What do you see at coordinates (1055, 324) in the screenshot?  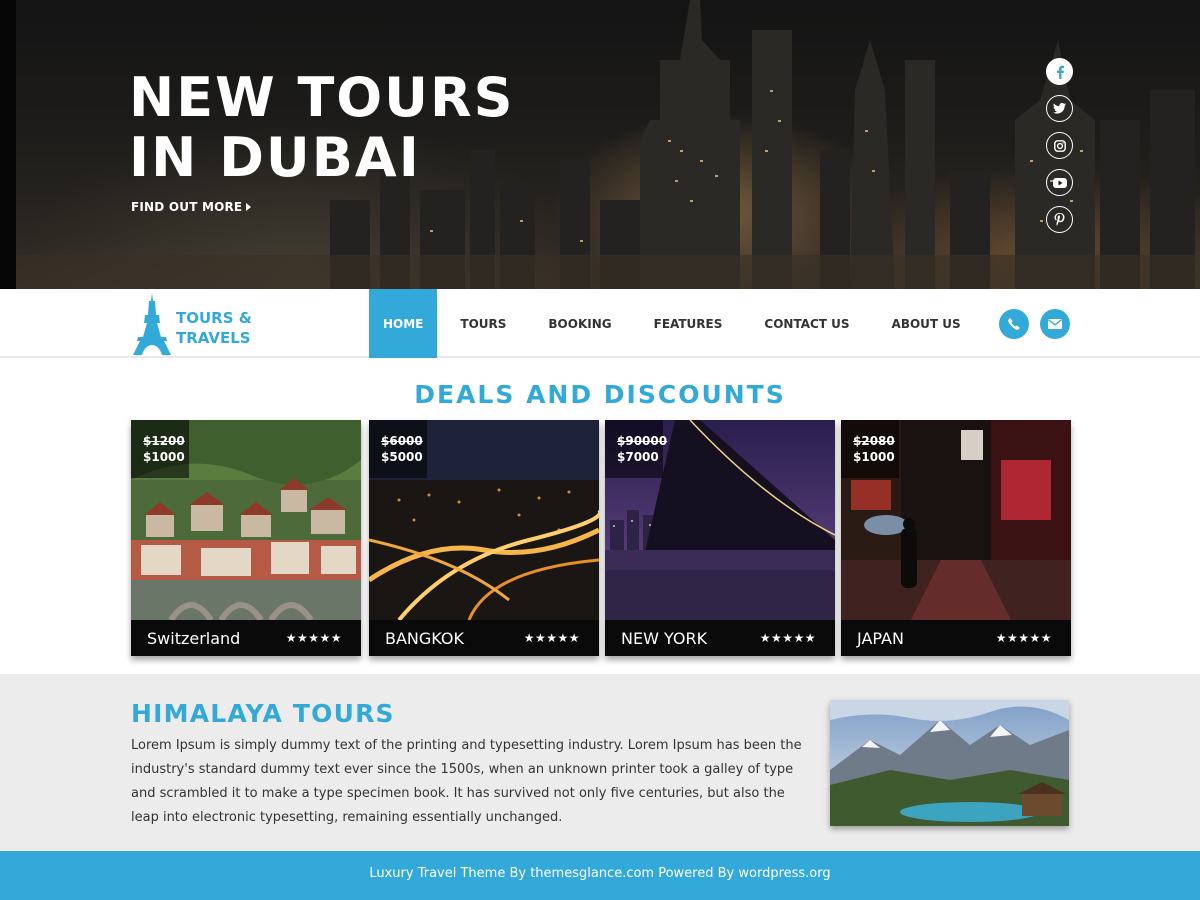 I see `envelope-icon` at bounding box center [1055, 324].